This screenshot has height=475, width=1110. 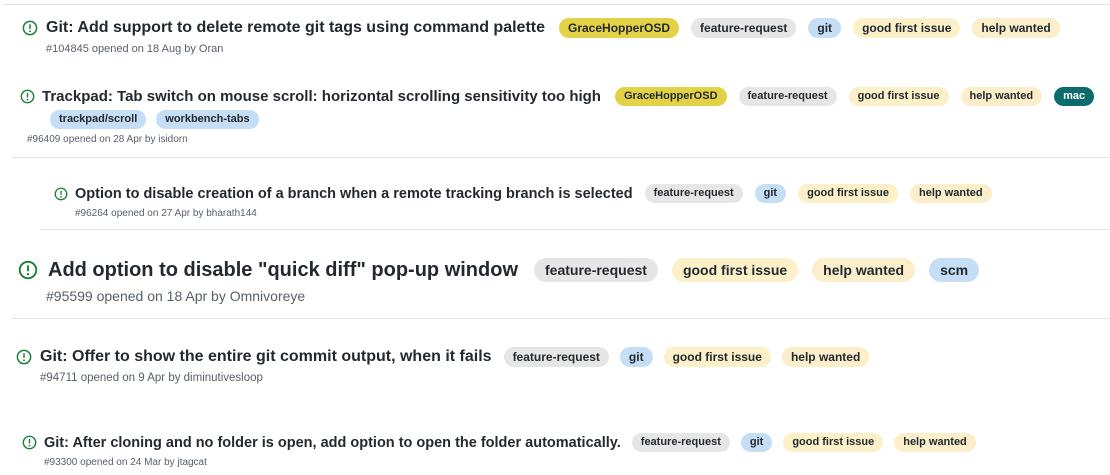 I want to click on label-trackpad-scroll: trackpad/scroll, so click(x=98, y=119).